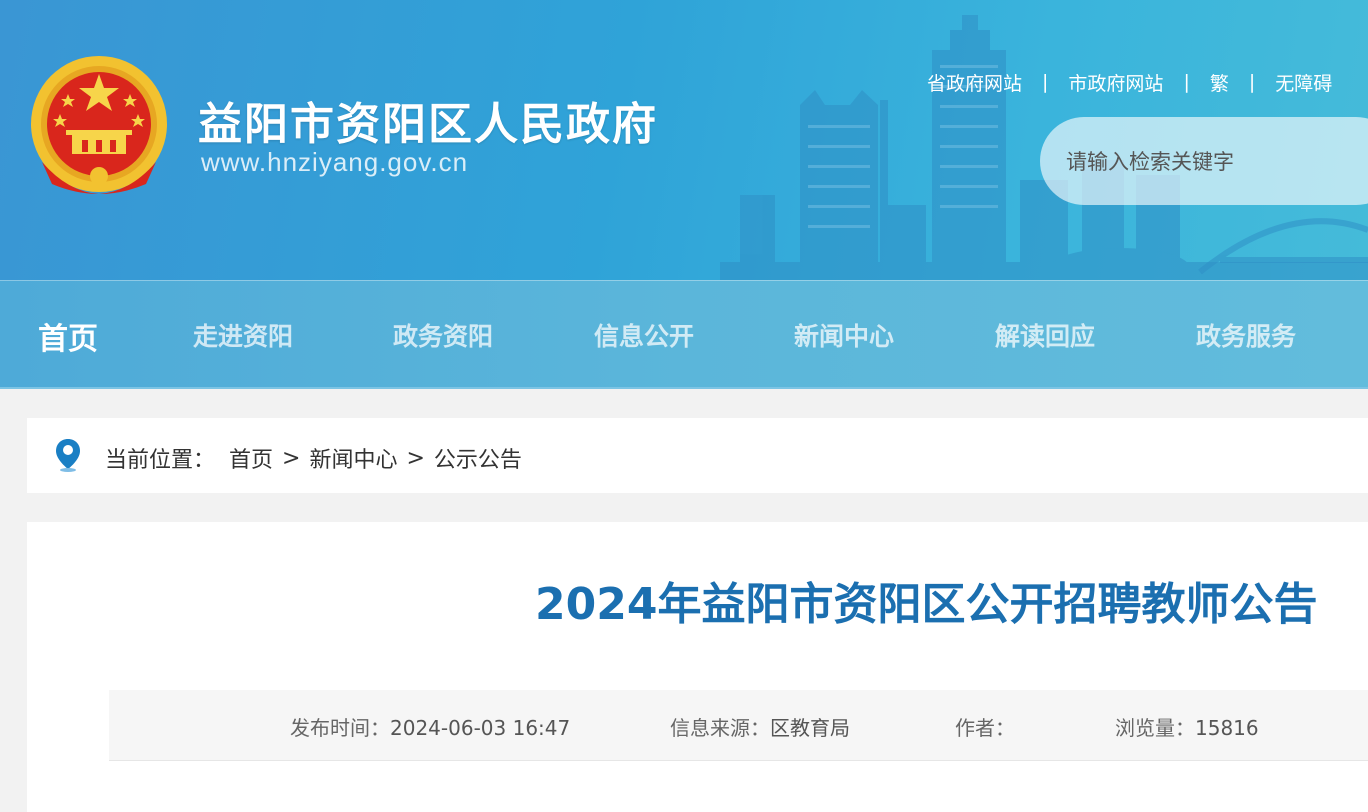  I want to click on view-count-label: 浏览量：, so click(1155, 728).